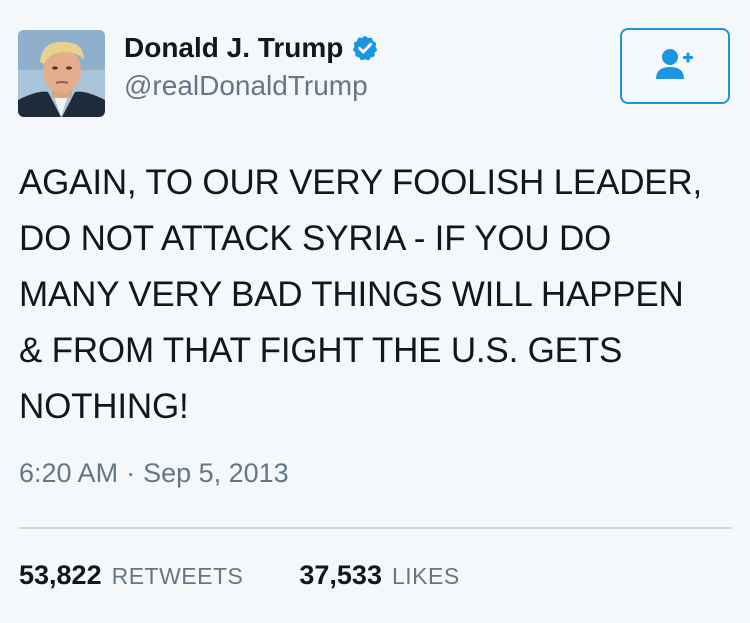 Image resolution: width=750 pixels, height=623 pixels. I want to click on verified-badge-icon, so click(365, 48).